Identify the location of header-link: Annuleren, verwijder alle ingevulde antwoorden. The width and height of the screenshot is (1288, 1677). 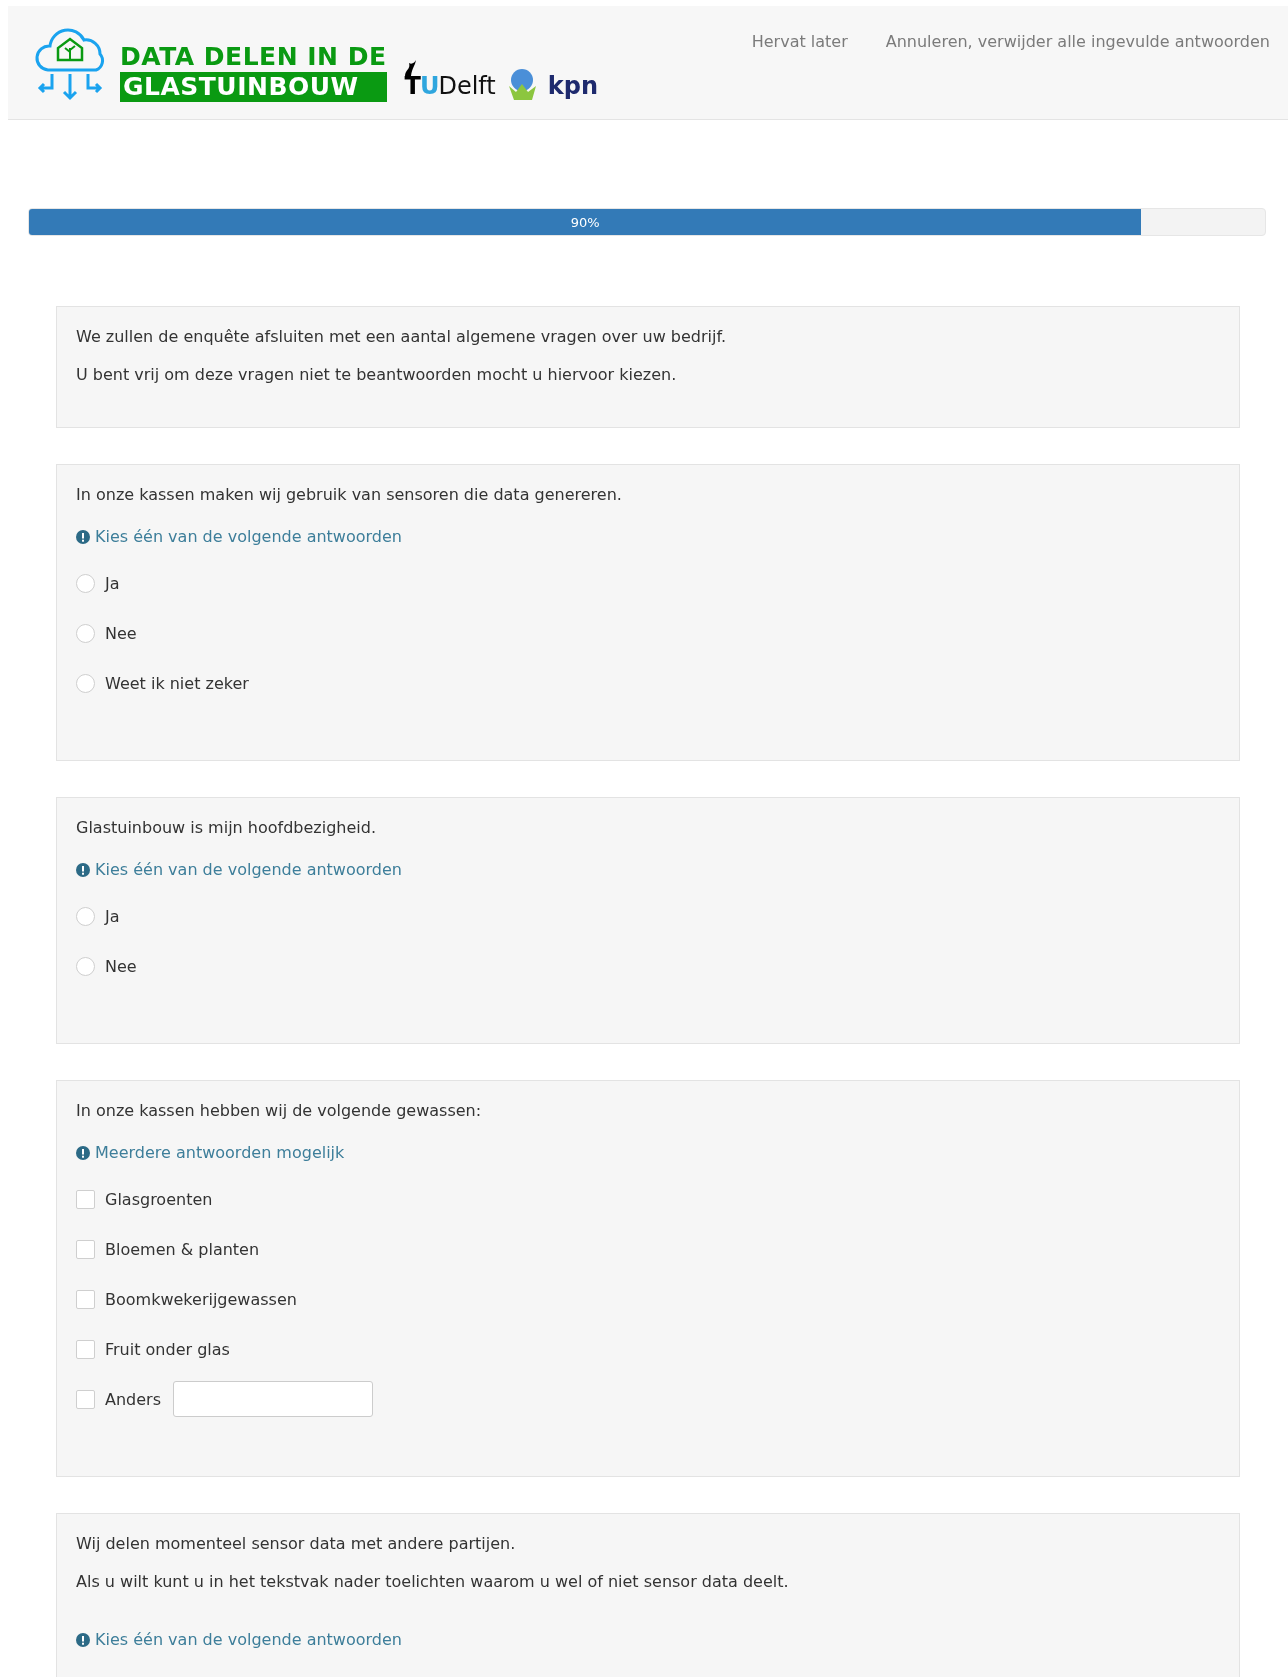
(1077, 41).